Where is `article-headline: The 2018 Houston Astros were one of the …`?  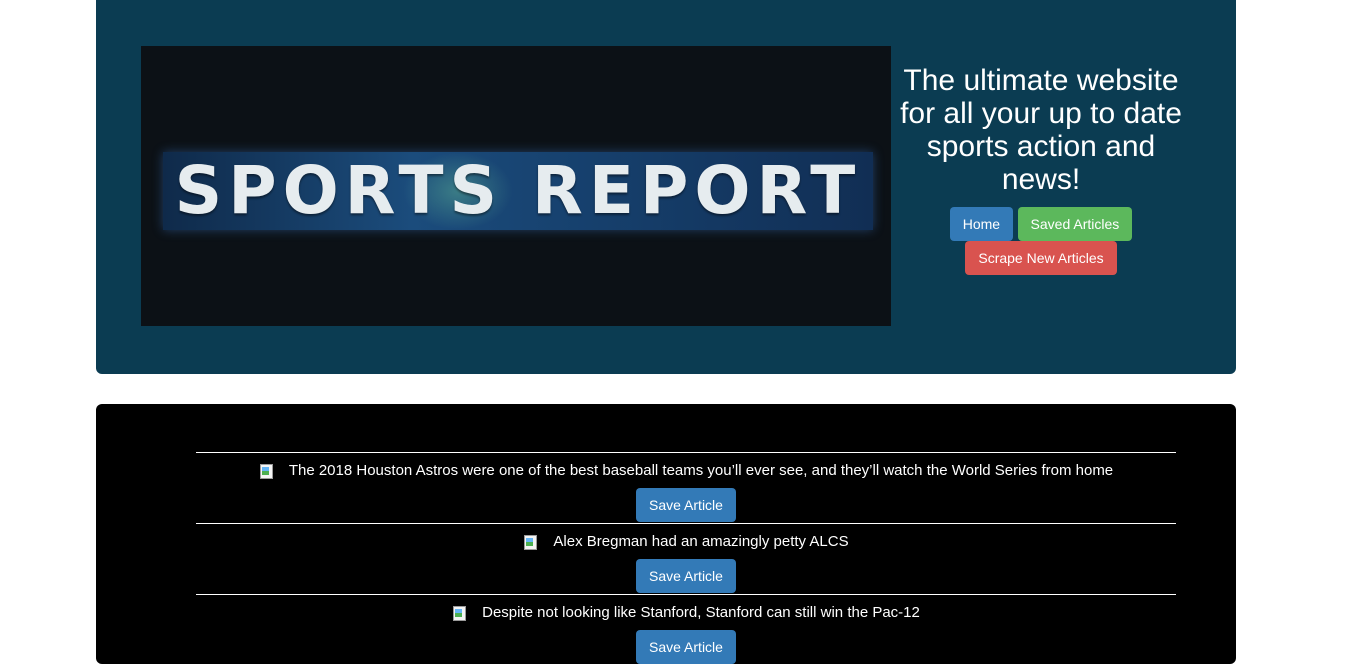
article-headline: The 2018 Houston Astros were one of the … is located at coordinates (701, 470).